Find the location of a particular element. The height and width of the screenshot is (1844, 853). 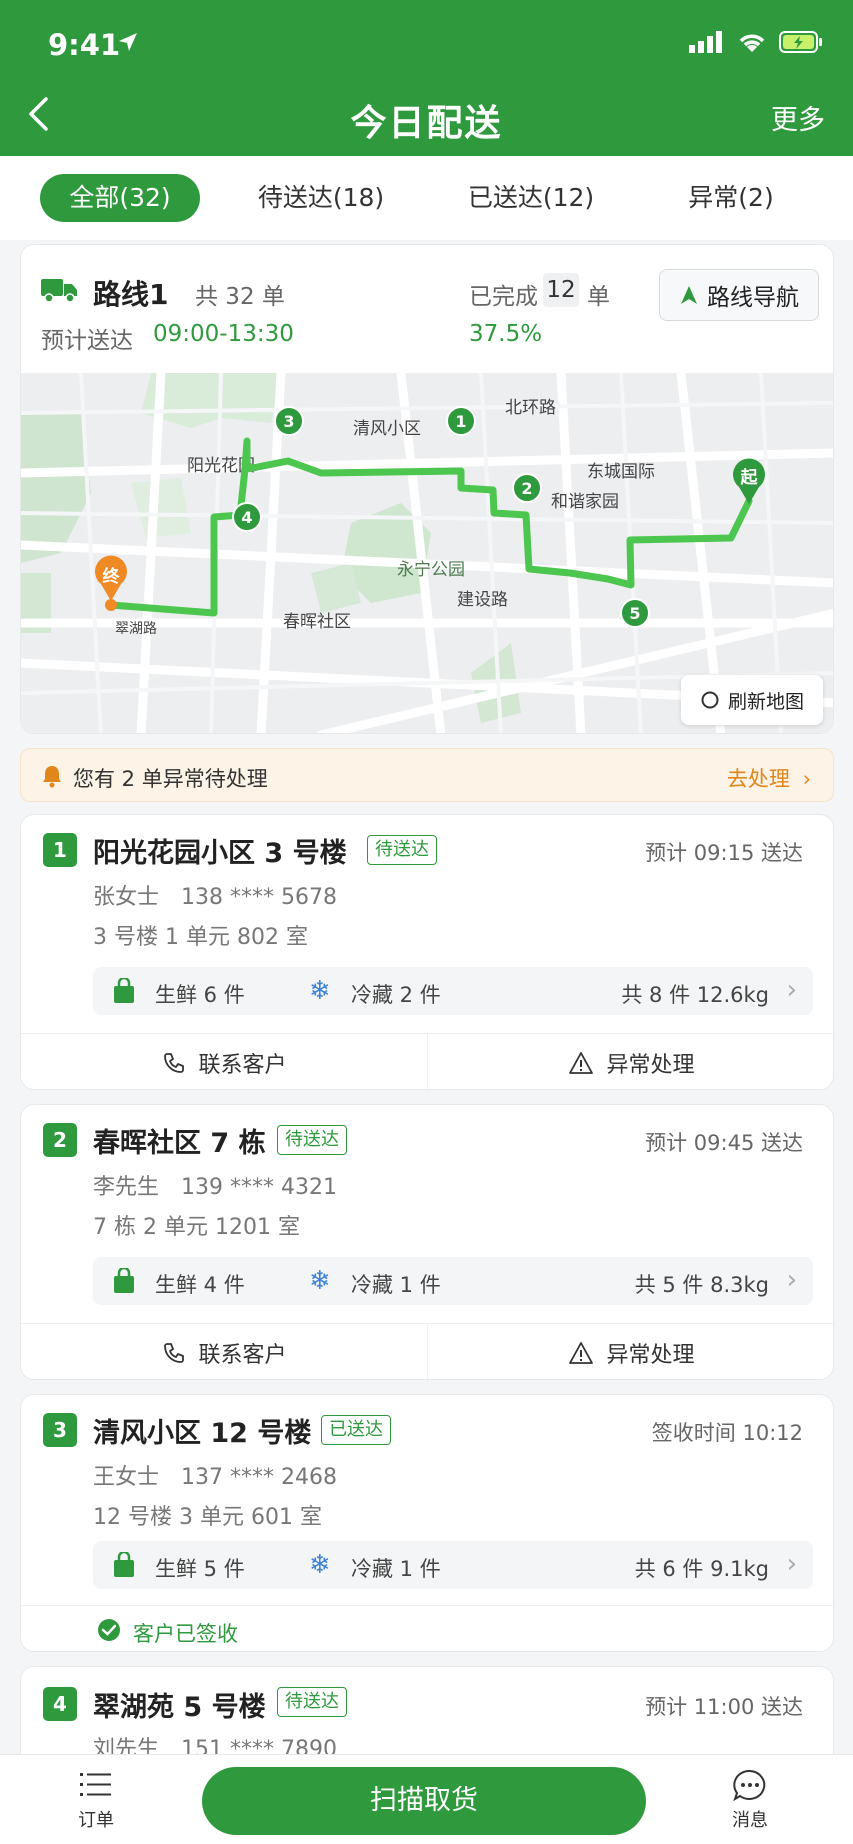

order-number: 1 is located at coordinates (60, 850).